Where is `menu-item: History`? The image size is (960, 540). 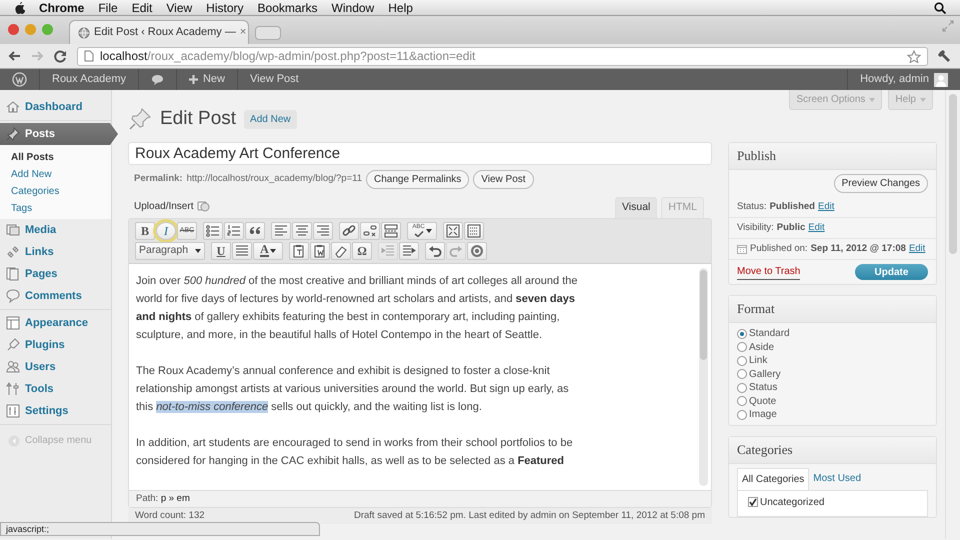 menu-item: History is located at coordinates (225, 8).